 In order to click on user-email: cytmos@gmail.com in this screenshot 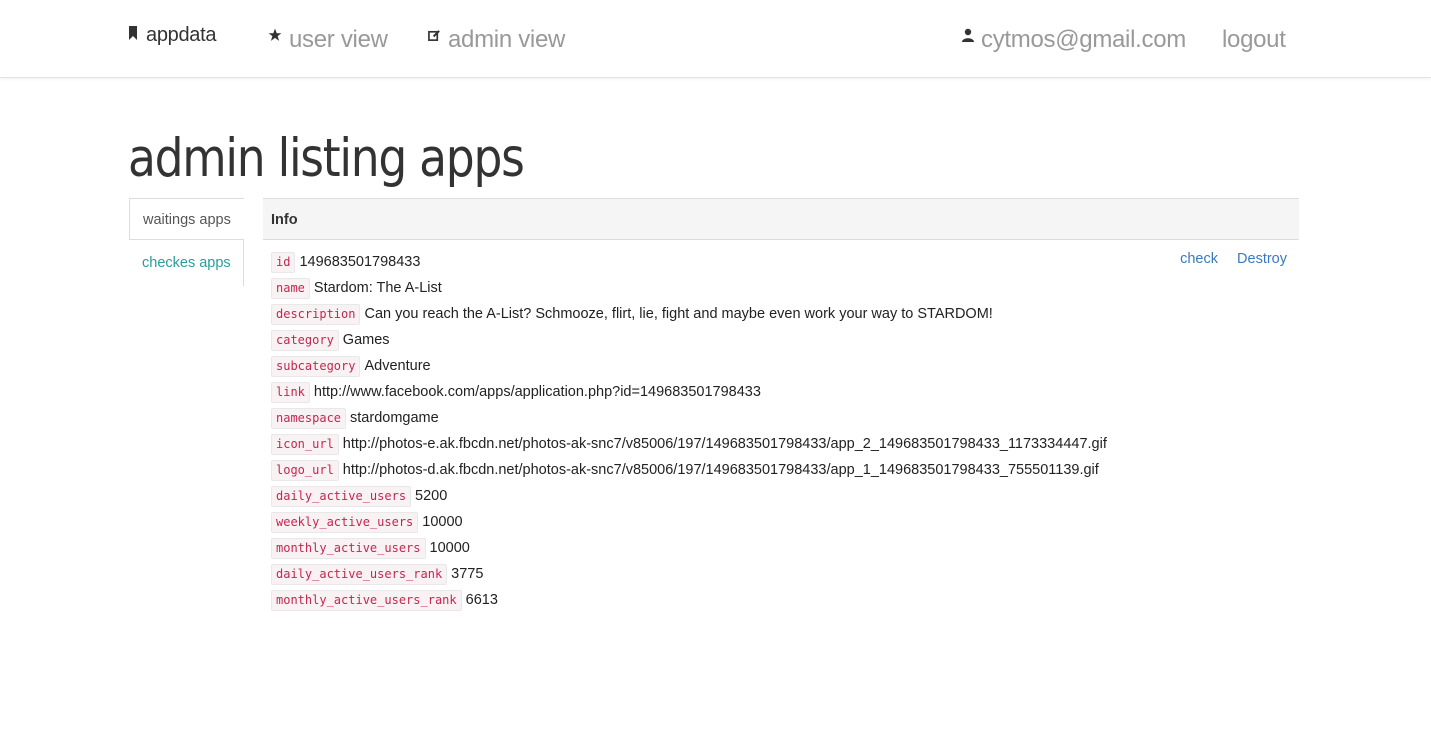, I will do `click(1083, 39)`.